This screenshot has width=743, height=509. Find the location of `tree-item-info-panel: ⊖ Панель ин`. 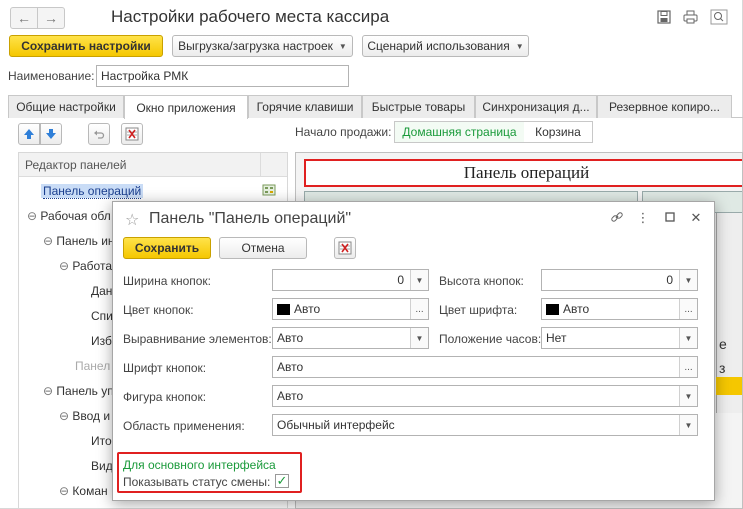

tree-item-info-panel: ⊖ Панель ин is located at coordinates (79, 241).